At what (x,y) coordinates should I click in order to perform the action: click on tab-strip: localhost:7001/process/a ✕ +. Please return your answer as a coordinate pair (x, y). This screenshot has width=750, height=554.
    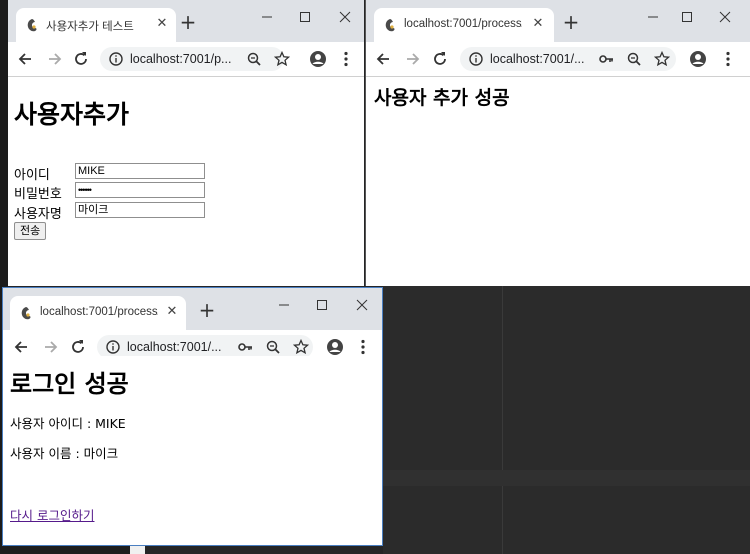
    Looking at the image, I should click on (558, 21).